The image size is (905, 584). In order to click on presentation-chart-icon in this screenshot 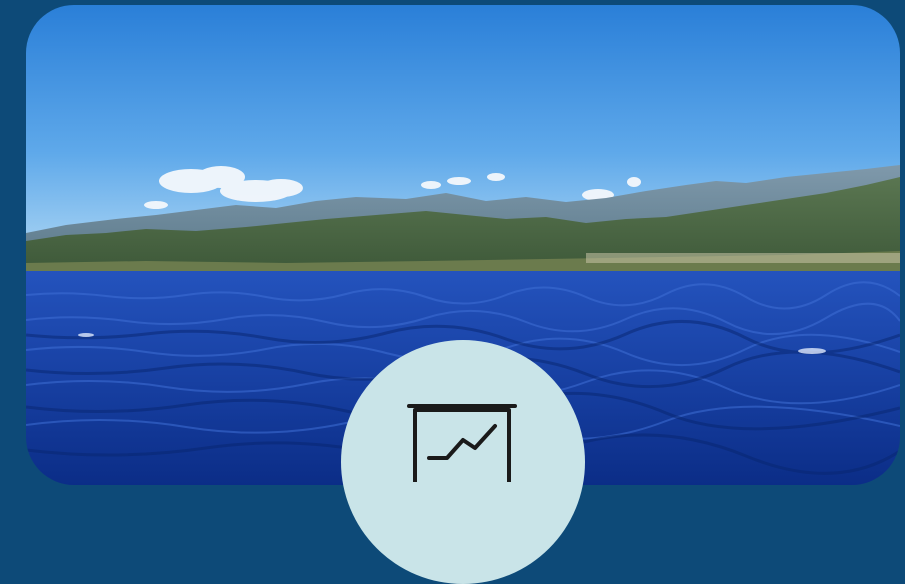, I will do `click(462, 443)`.